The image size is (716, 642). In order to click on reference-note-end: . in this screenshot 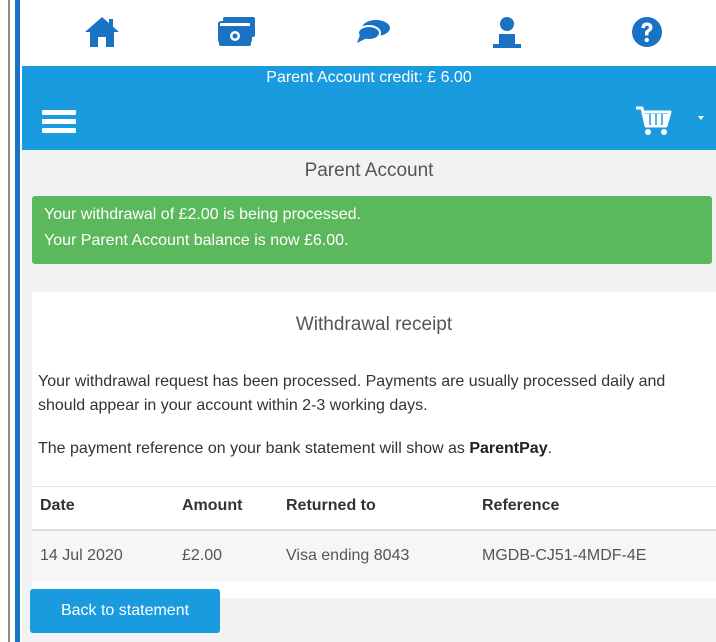, I will do `click(550, 448)`.